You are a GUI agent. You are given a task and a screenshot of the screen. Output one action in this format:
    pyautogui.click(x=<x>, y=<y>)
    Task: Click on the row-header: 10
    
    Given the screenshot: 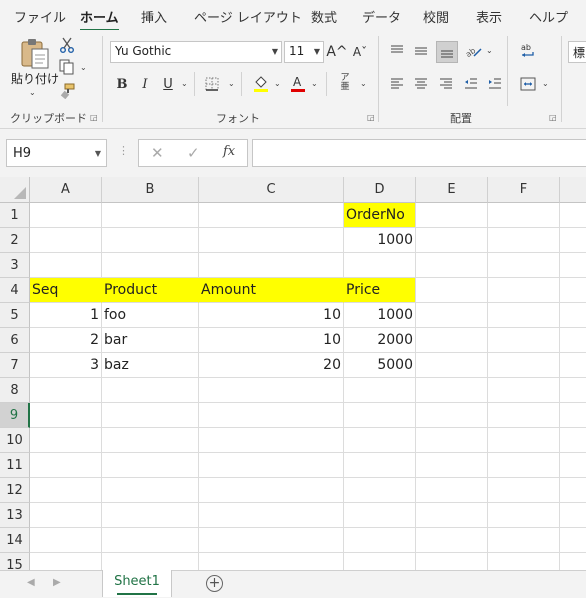 What is the action you would take?
    pyautogui.click(x=15, y=440)
    